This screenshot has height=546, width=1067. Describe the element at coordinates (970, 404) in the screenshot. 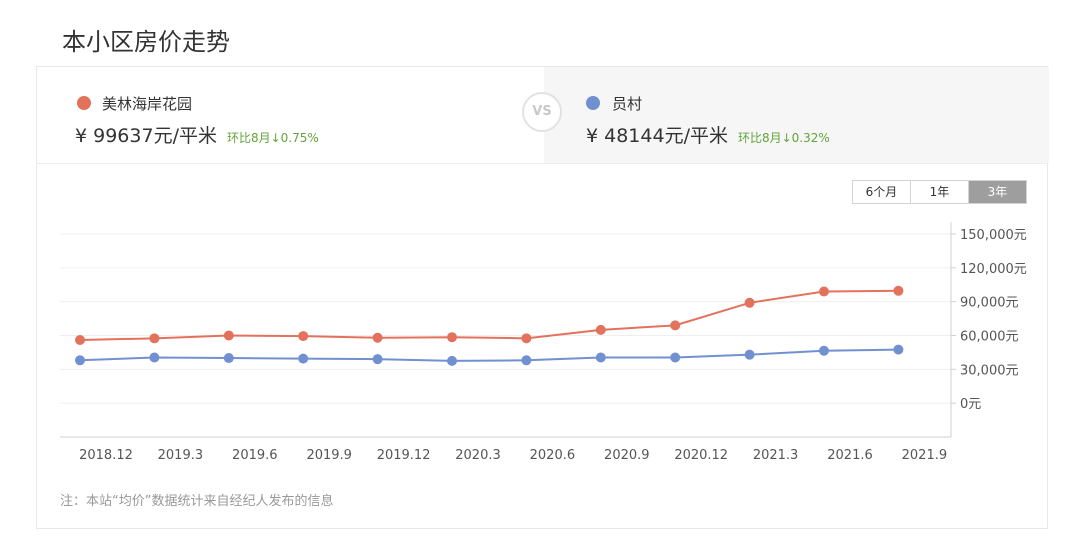

I see `y-tick-label: 0元` at that location.